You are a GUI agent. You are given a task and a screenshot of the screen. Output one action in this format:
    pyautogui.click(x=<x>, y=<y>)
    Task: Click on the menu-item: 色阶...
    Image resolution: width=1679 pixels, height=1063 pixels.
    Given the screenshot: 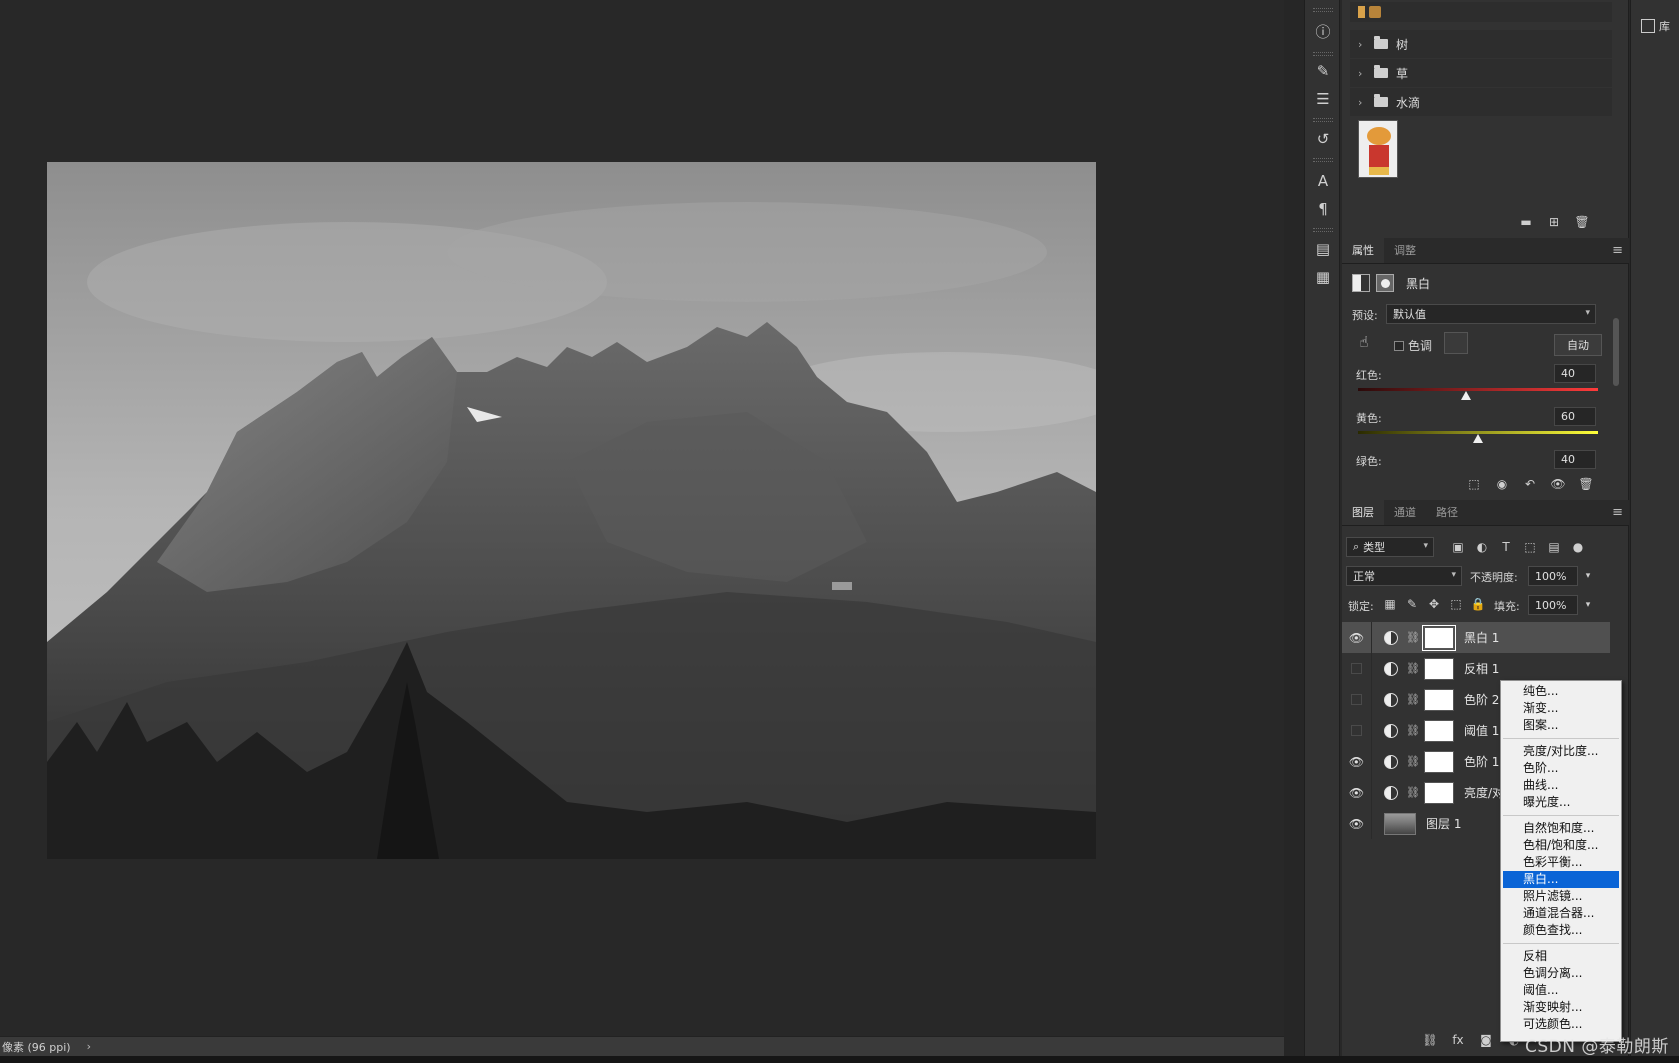 What is the action you would take?
    pyautogui.click(x=1561, y=768)
    